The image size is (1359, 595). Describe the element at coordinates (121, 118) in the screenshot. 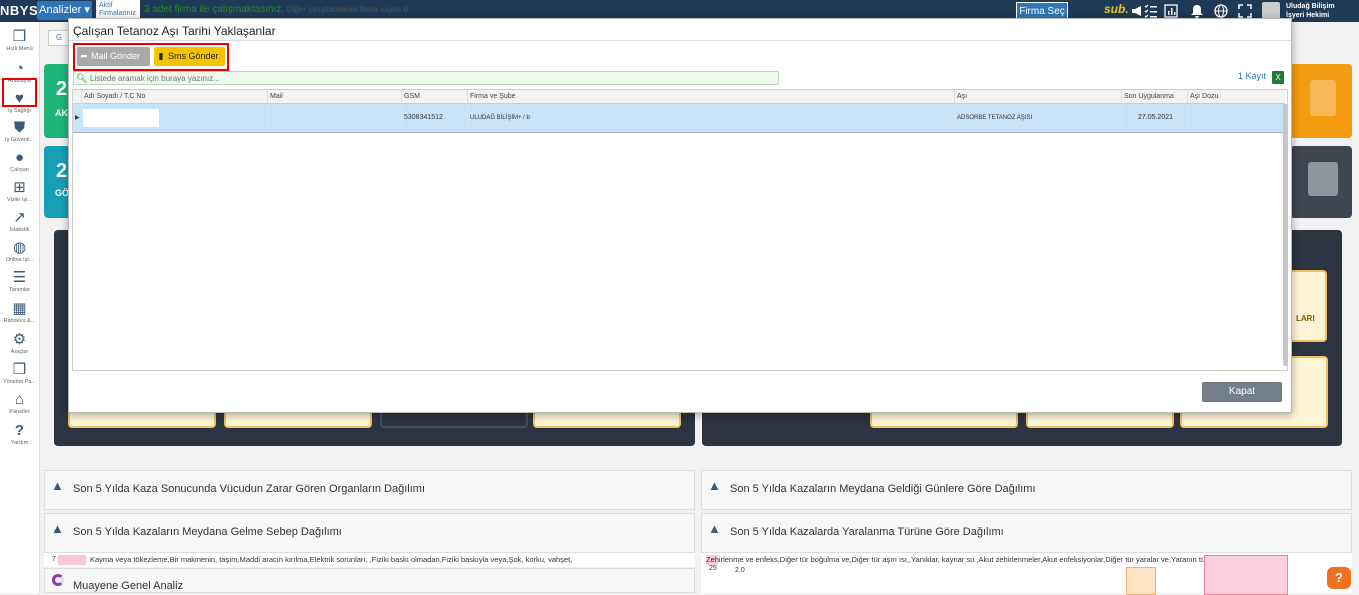

I see `redacted-name` at that location.